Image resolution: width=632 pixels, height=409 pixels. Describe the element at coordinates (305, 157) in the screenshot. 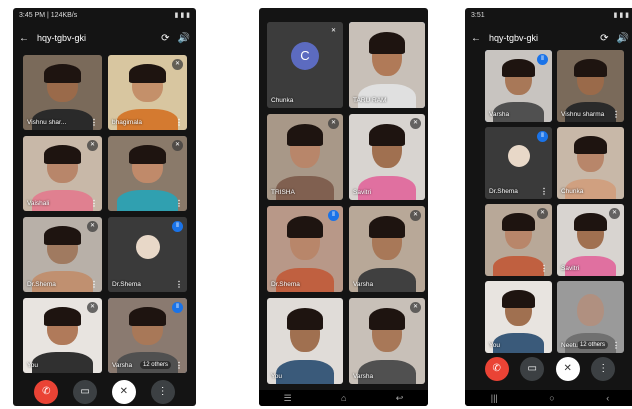

I see `participant-tile: ✕ TRISHA` at that location.